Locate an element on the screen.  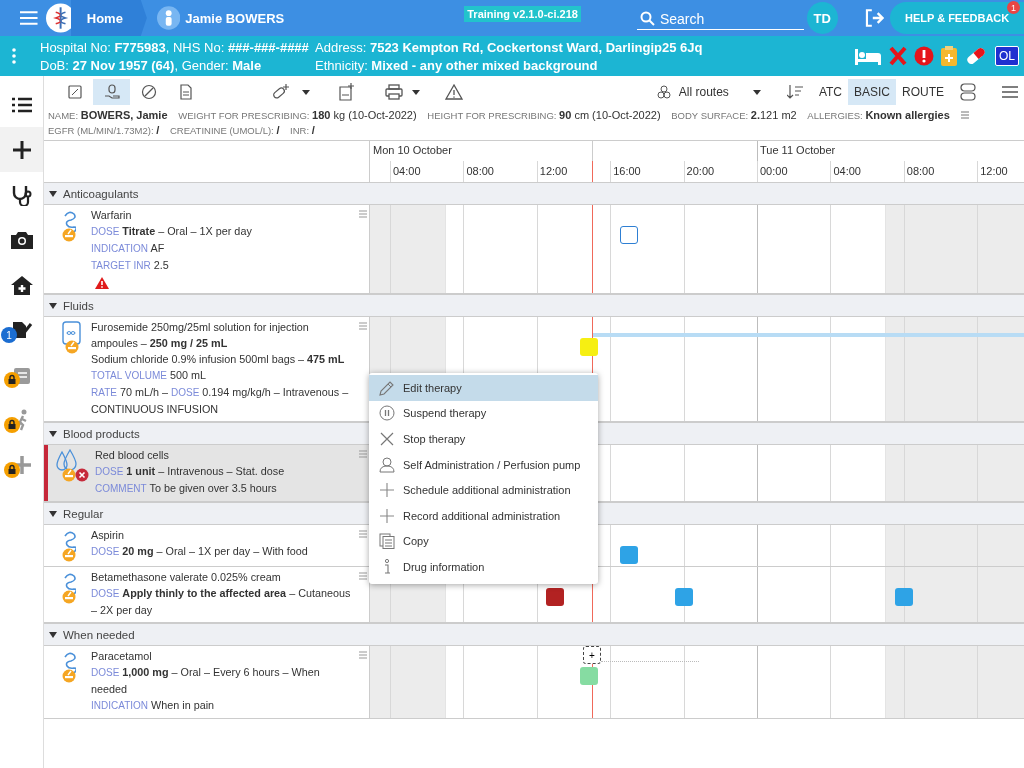
patient-detail: Hospital No: F775983, NHS No: ###-###-#### is located at coordinates (175, 47).